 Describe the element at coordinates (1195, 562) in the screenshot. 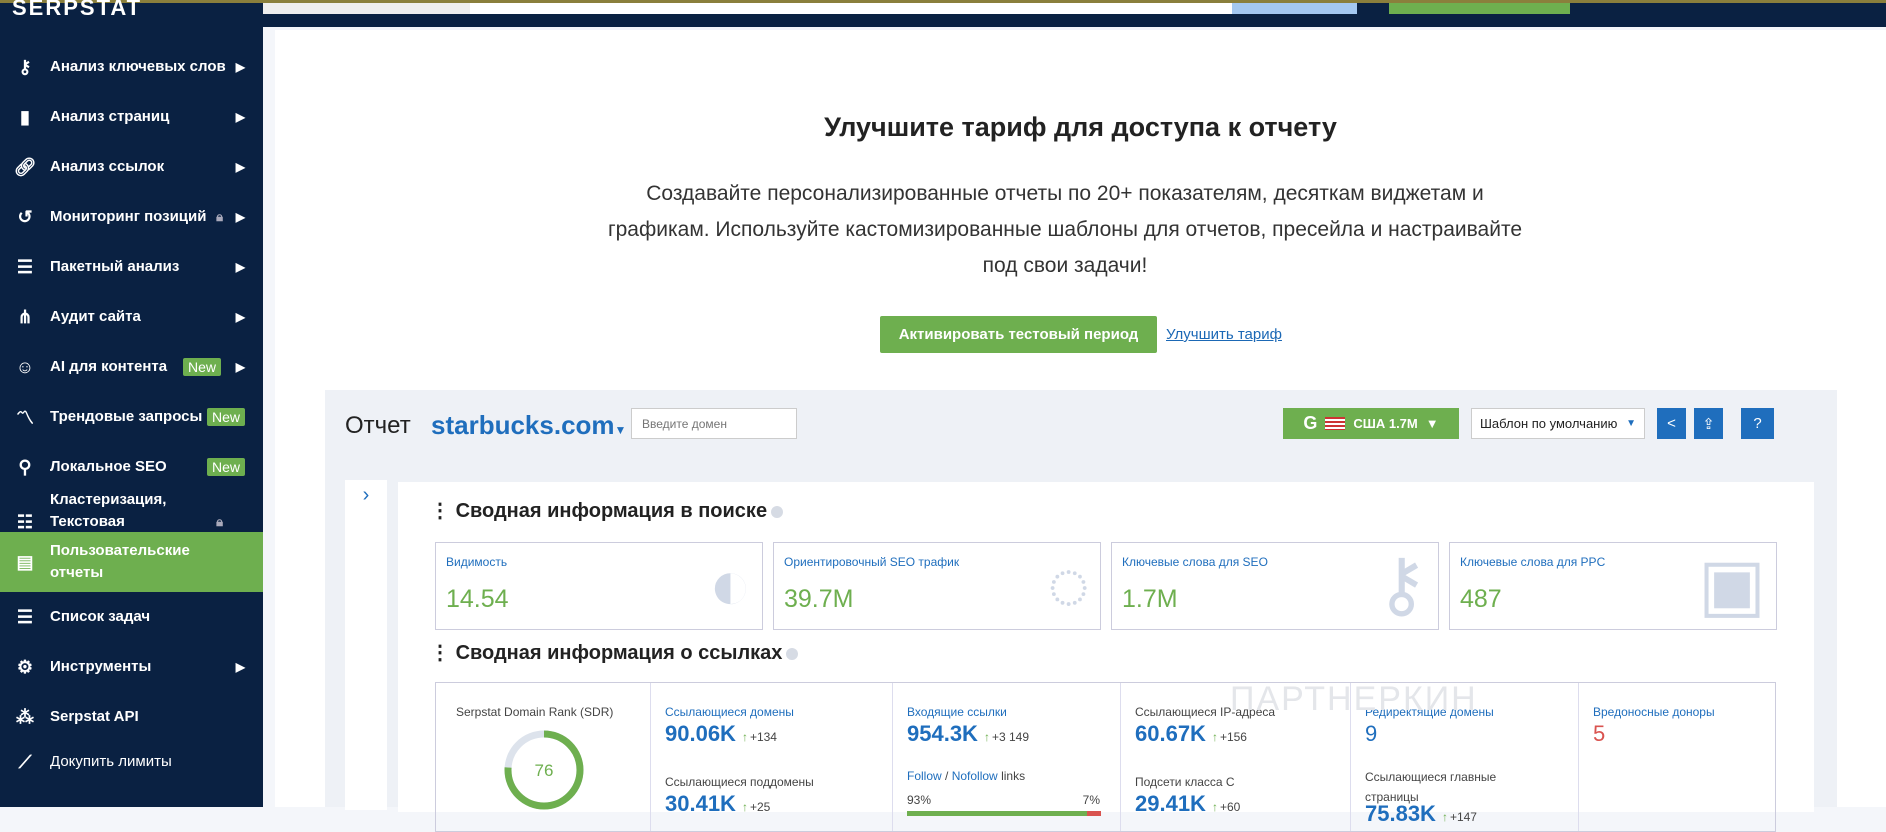

I see `card-title: Ключевые слова для SEO` at that location.